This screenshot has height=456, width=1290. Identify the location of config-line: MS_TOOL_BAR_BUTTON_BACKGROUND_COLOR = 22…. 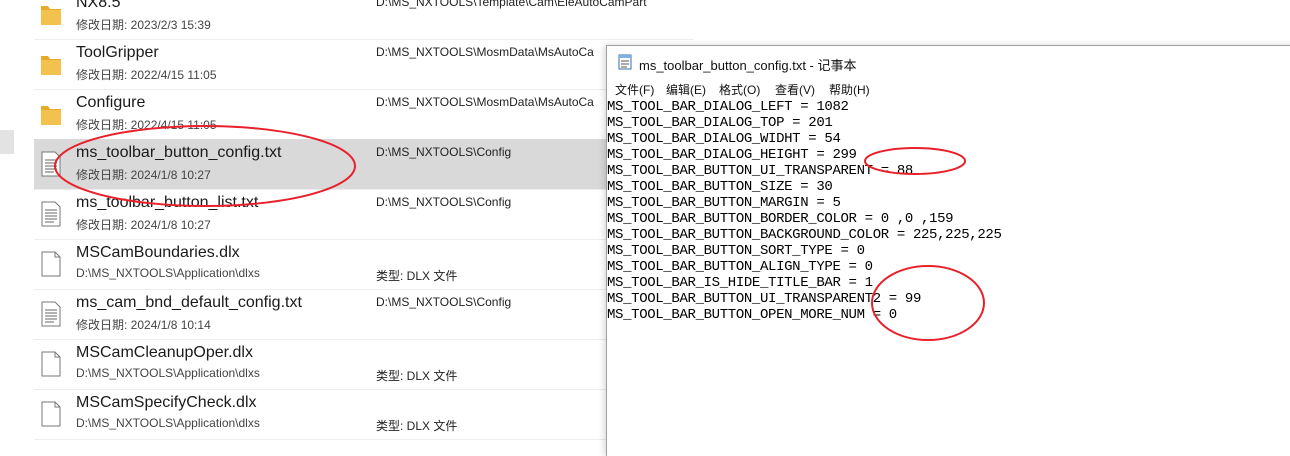
(804, 235).